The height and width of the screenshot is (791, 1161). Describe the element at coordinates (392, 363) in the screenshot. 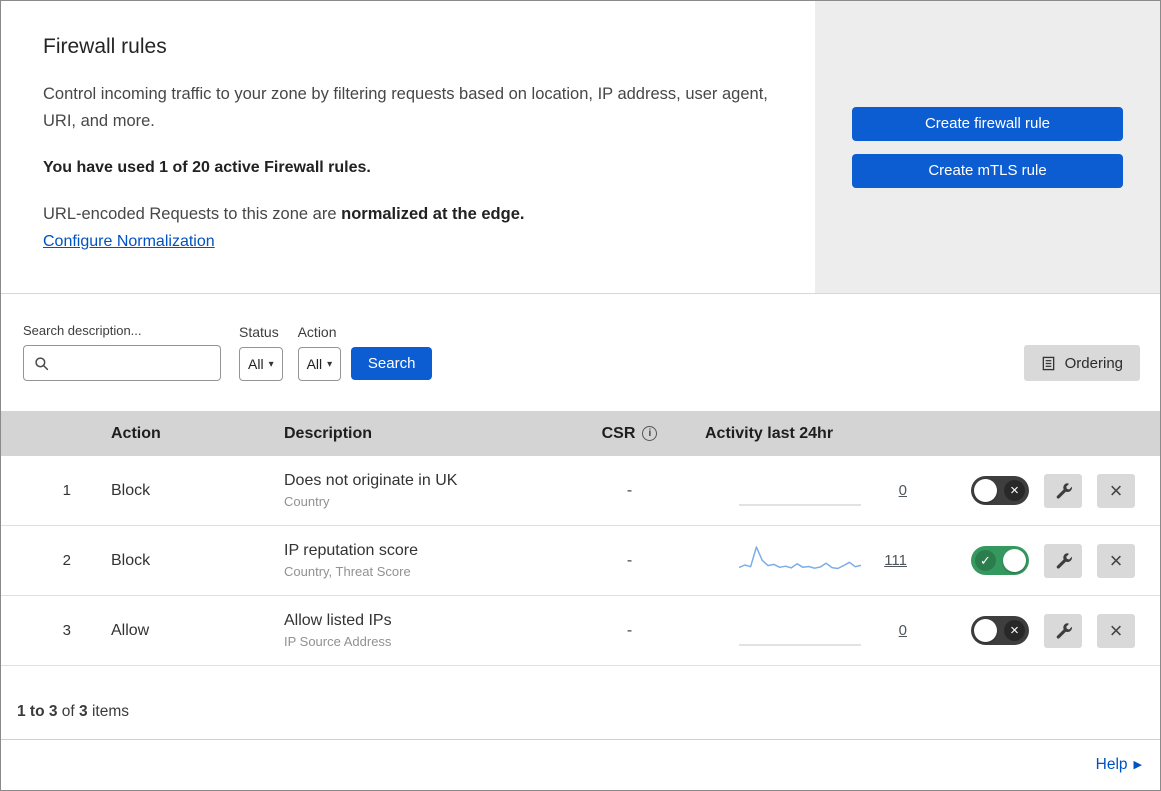

I see `search-button: Search` at that location.